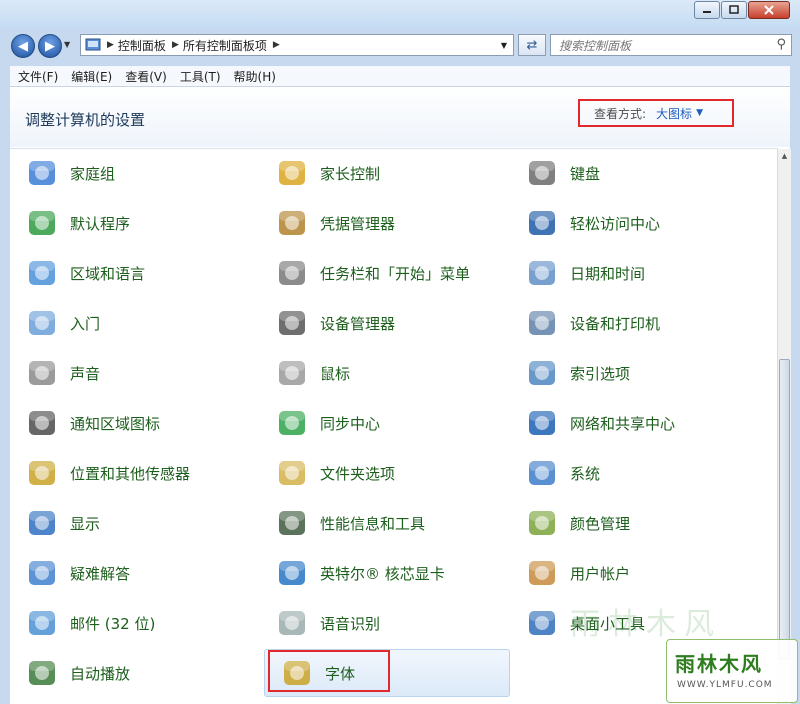 The height and width of the screenshot is (704, 800). Describe the element at coordinates (292, 223) in the screenshot. I see `credential-manager-icon` at that location.